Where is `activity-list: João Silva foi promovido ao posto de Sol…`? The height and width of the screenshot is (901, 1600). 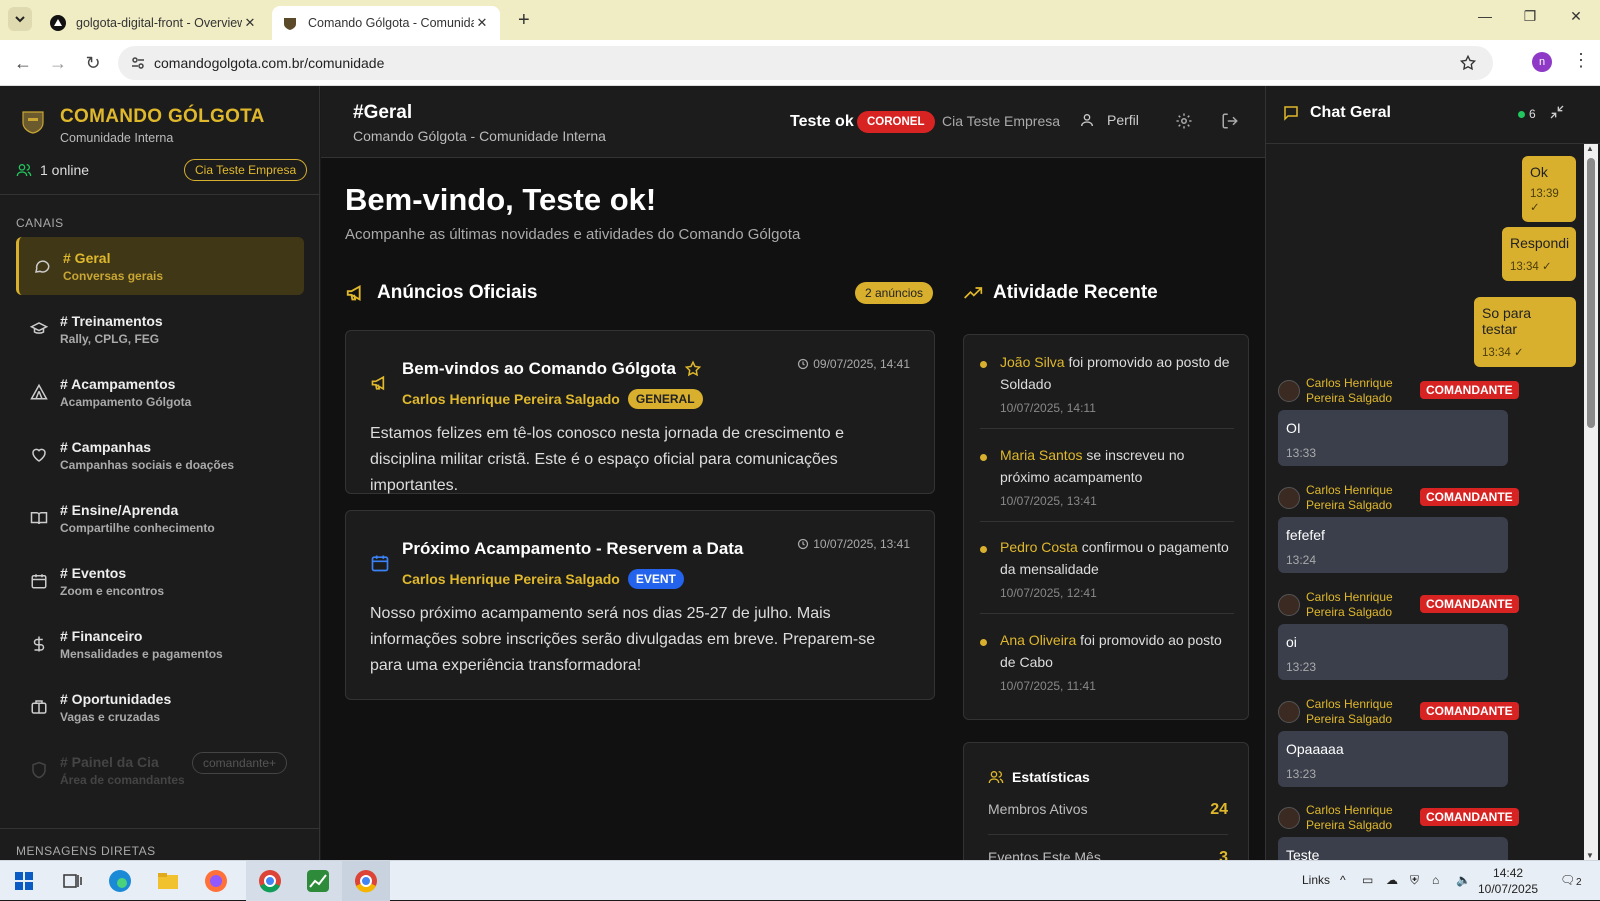
activity-list: João Silva foi promovido ao posto de Sol… is located at coordinates (1106, 527).